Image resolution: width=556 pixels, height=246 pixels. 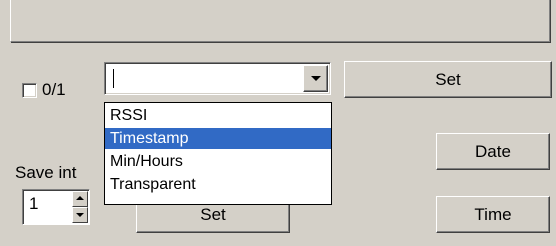 I want to click on time-button-label: Time, so click(x=493, y=214).